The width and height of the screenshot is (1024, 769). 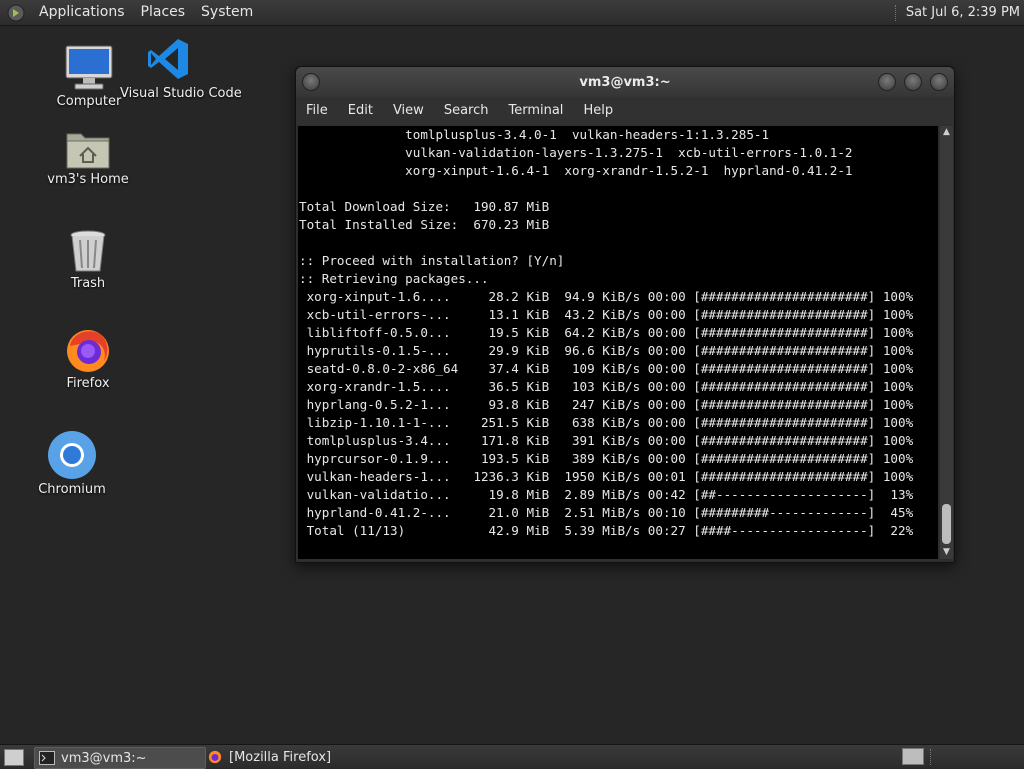 What do you see at coordinates (625, 111) in the screenshot?
I see `terminal-menubar: File Edit View Search Terminal Help` at bounding box center [625, 111].